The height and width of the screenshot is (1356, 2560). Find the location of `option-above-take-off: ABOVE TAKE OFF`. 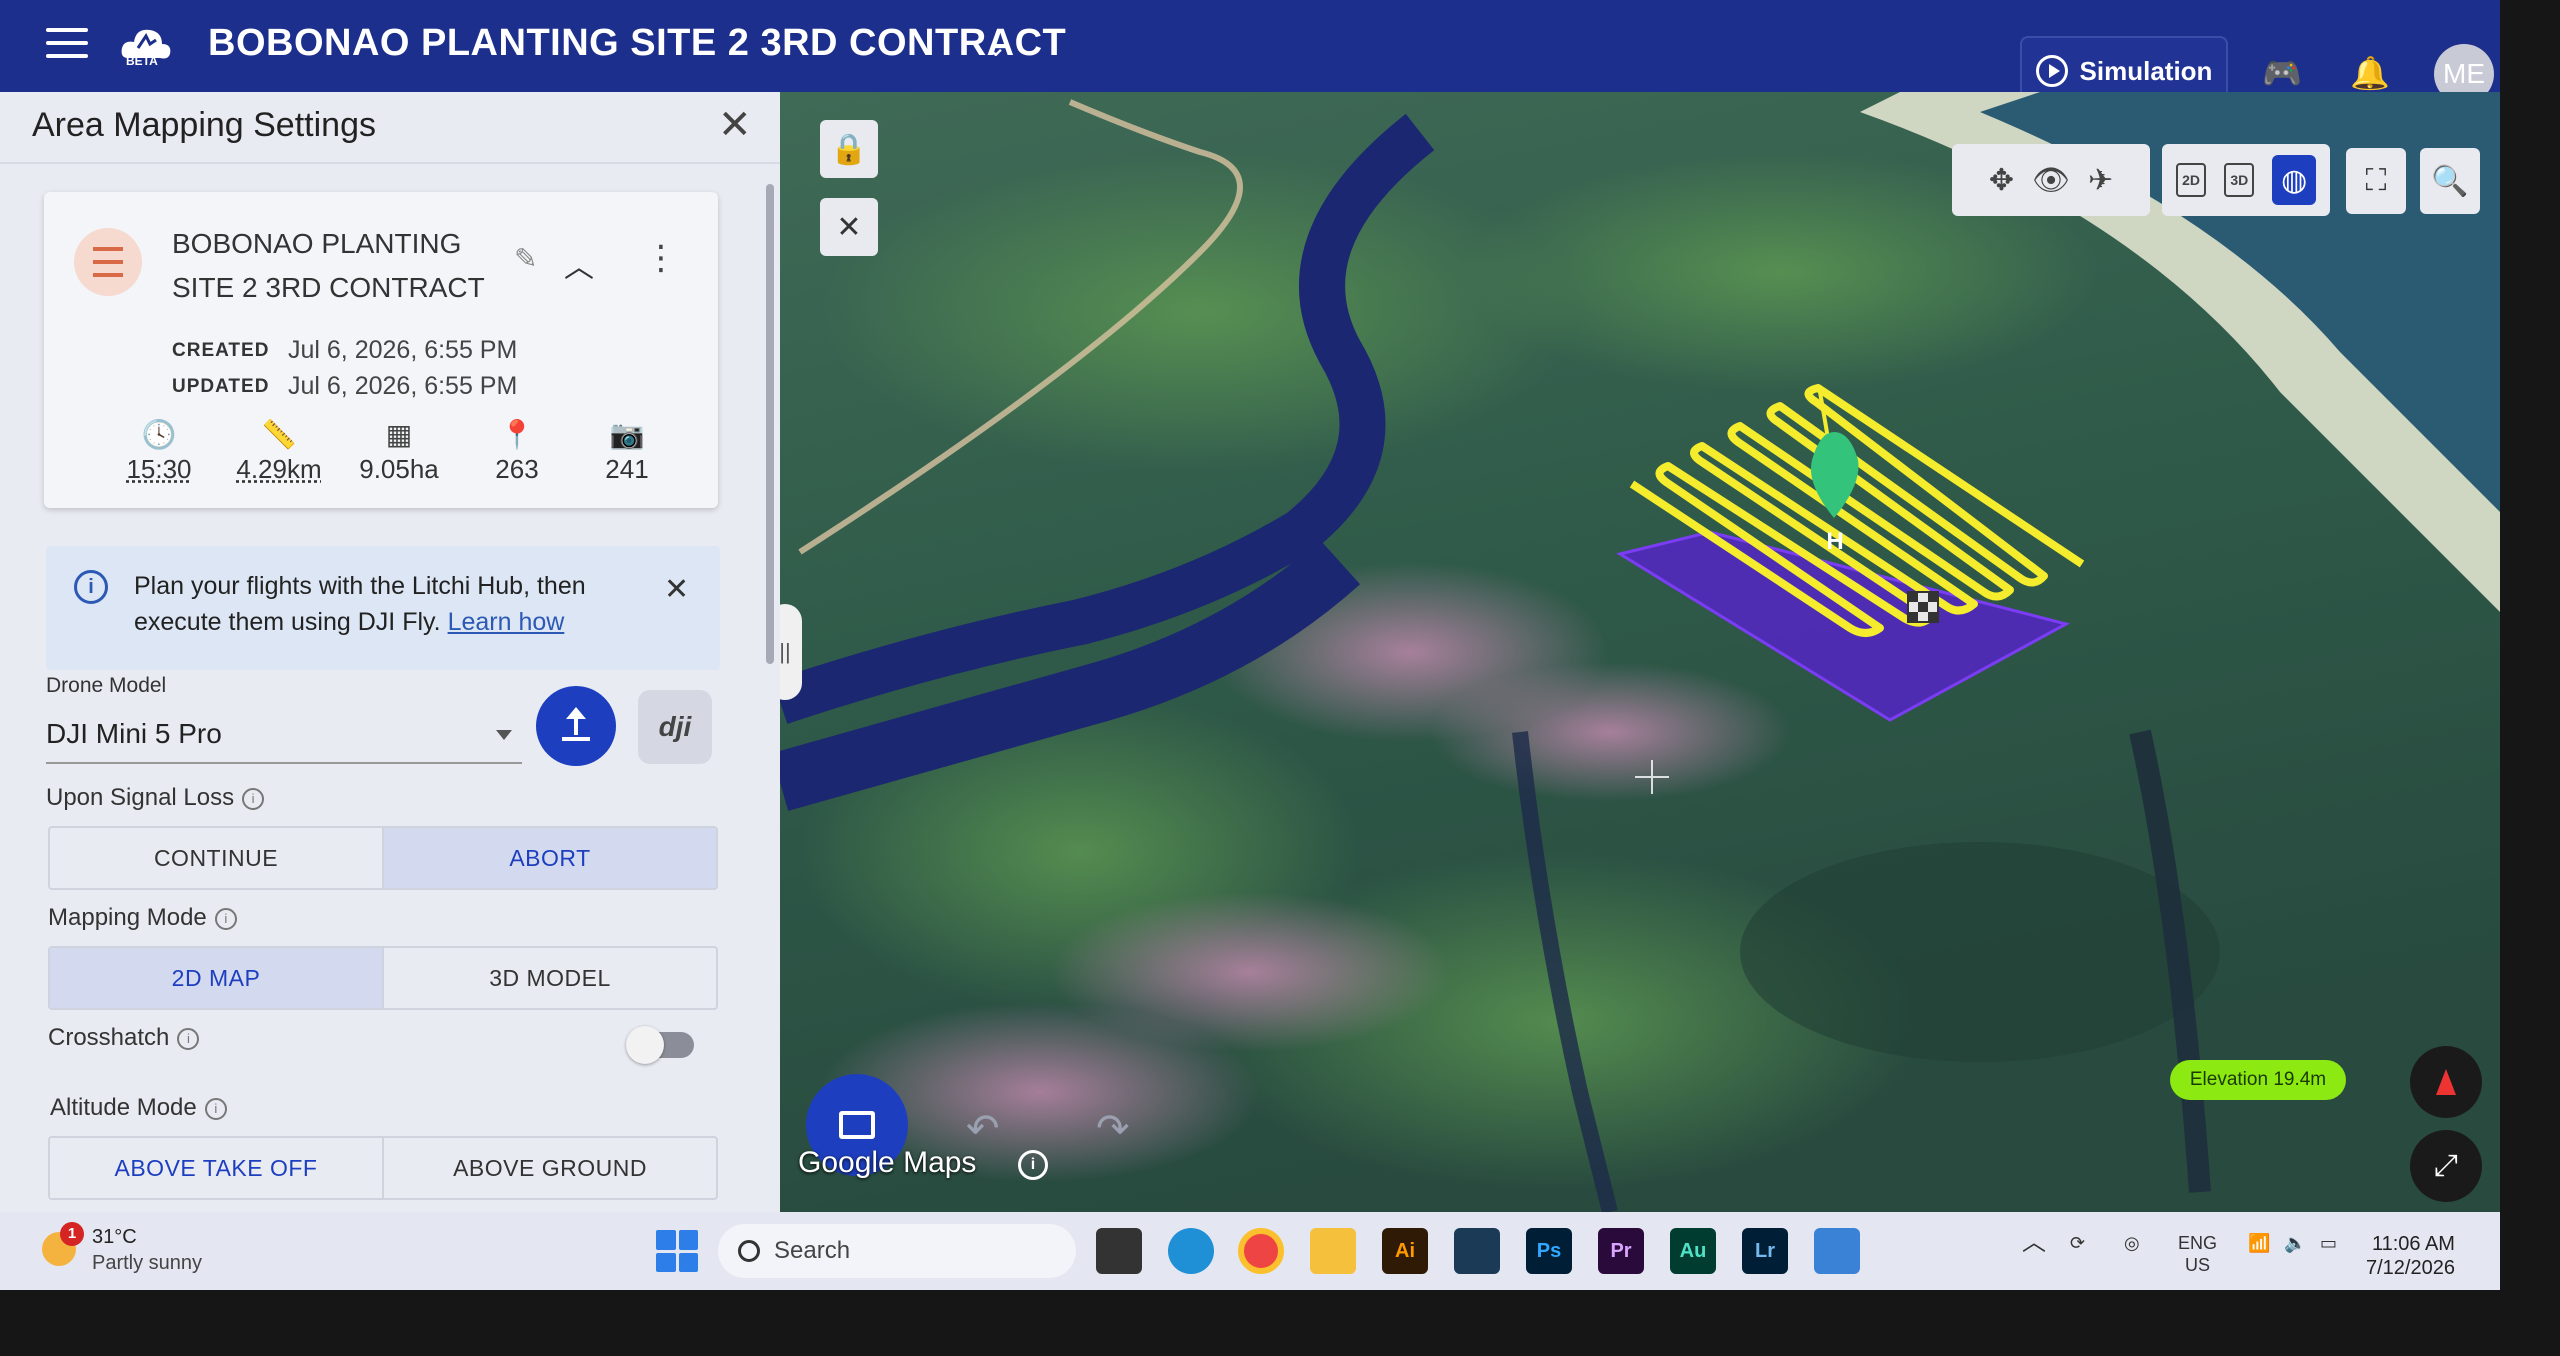

option-above-take-off: ABOVE TAKE OFF is located at coordinates (216, 1168).